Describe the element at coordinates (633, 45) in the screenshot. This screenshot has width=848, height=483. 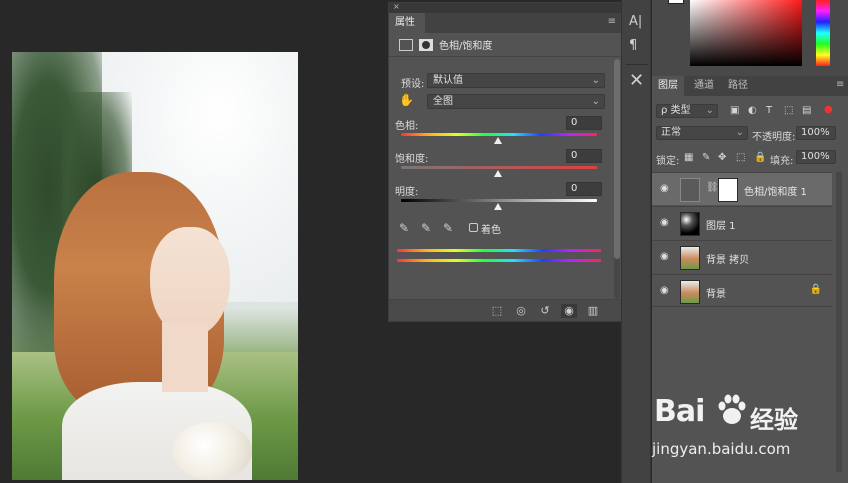
I see `paragraph-panel-icon: ¶` at that location.